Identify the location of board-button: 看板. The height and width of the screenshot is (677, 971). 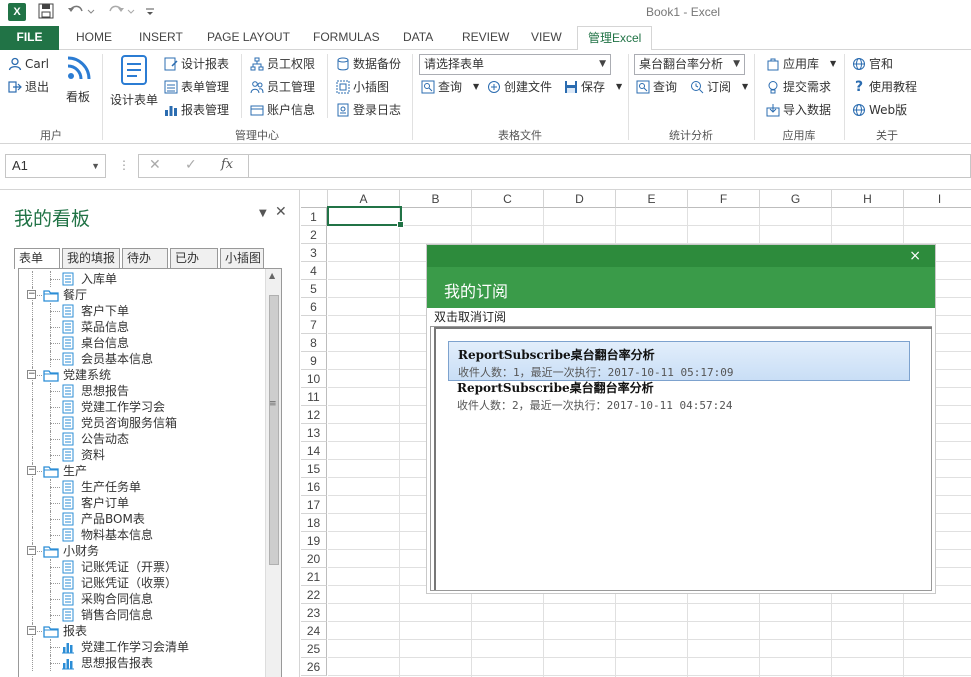
(78, 79).